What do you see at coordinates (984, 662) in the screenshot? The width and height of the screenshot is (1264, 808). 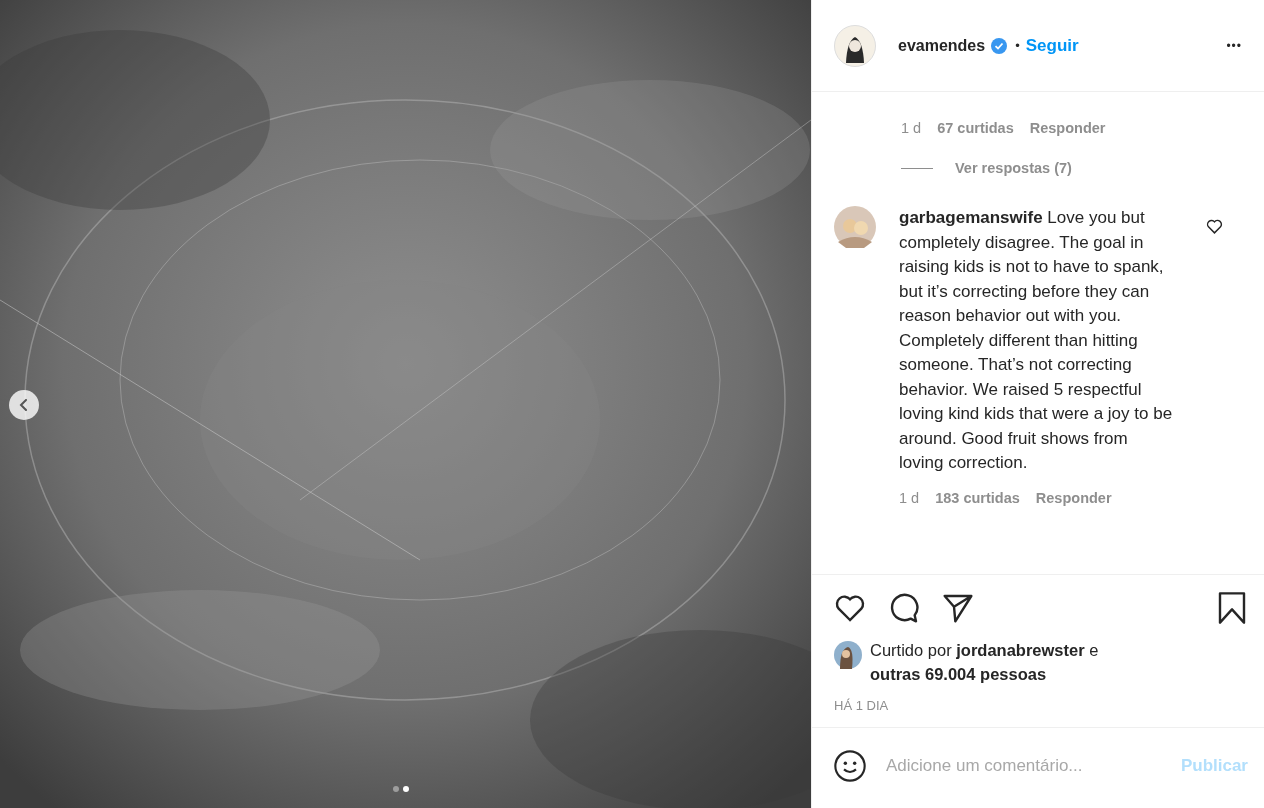 I see `liked-by-text: Curtido por jordanabrewster e outras 69.004 pessoas` at bounding box center [984, 662].